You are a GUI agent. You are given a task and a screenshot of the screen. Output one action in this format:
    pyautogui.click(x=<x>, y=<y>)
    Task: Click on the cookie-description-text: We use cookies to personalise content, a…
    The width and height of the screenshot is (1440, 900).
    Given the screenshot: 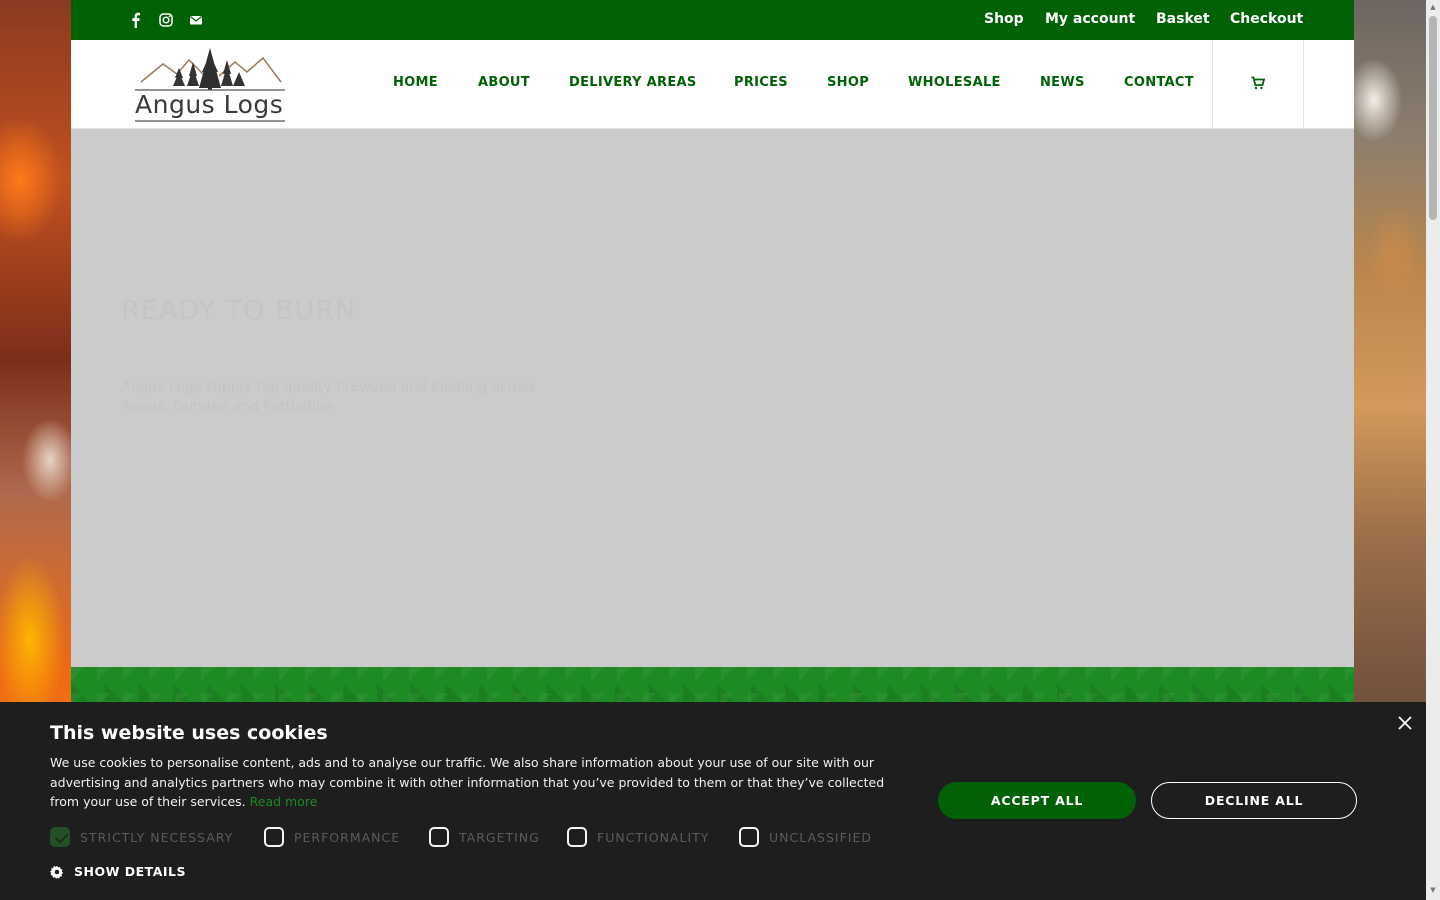 What is the action you would take?
    pyautogui.click(x=467, y=782)
    